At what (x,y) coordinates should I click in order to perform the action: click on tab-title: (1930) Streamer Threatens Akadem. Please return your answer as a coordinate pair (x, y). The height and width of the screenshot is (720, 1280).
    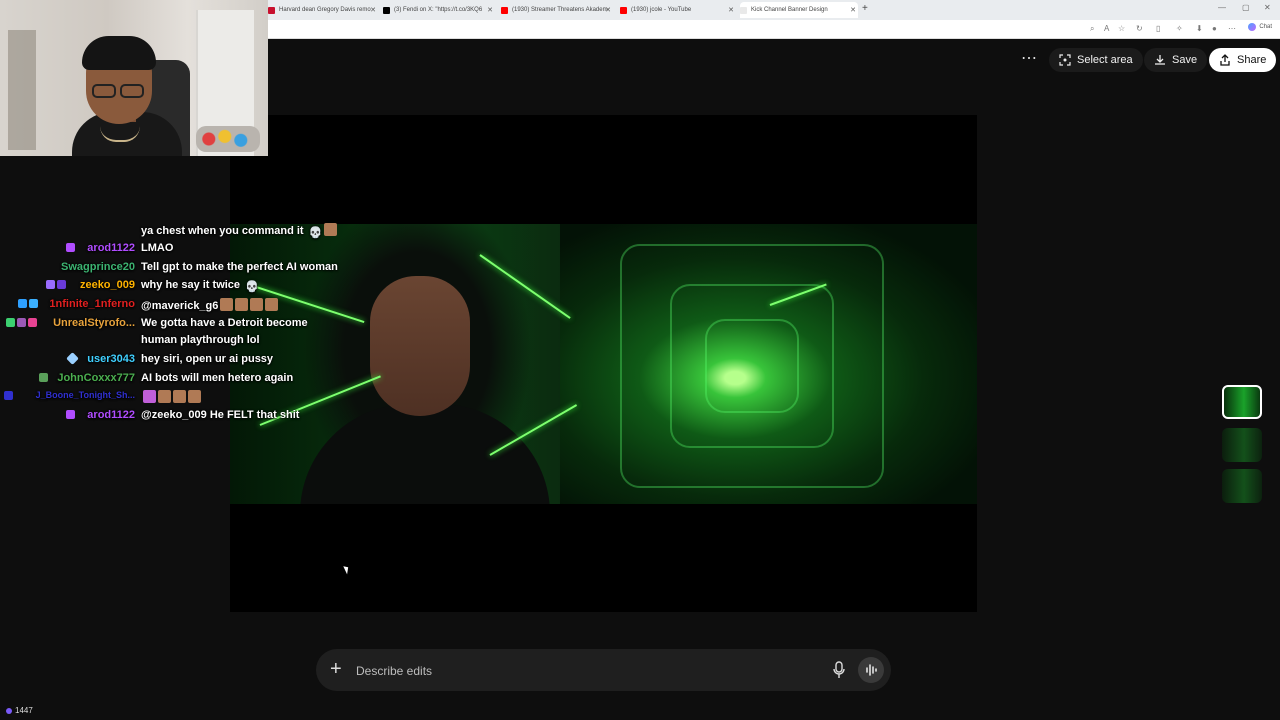
    Looking at the image, I should click on (560, 10).